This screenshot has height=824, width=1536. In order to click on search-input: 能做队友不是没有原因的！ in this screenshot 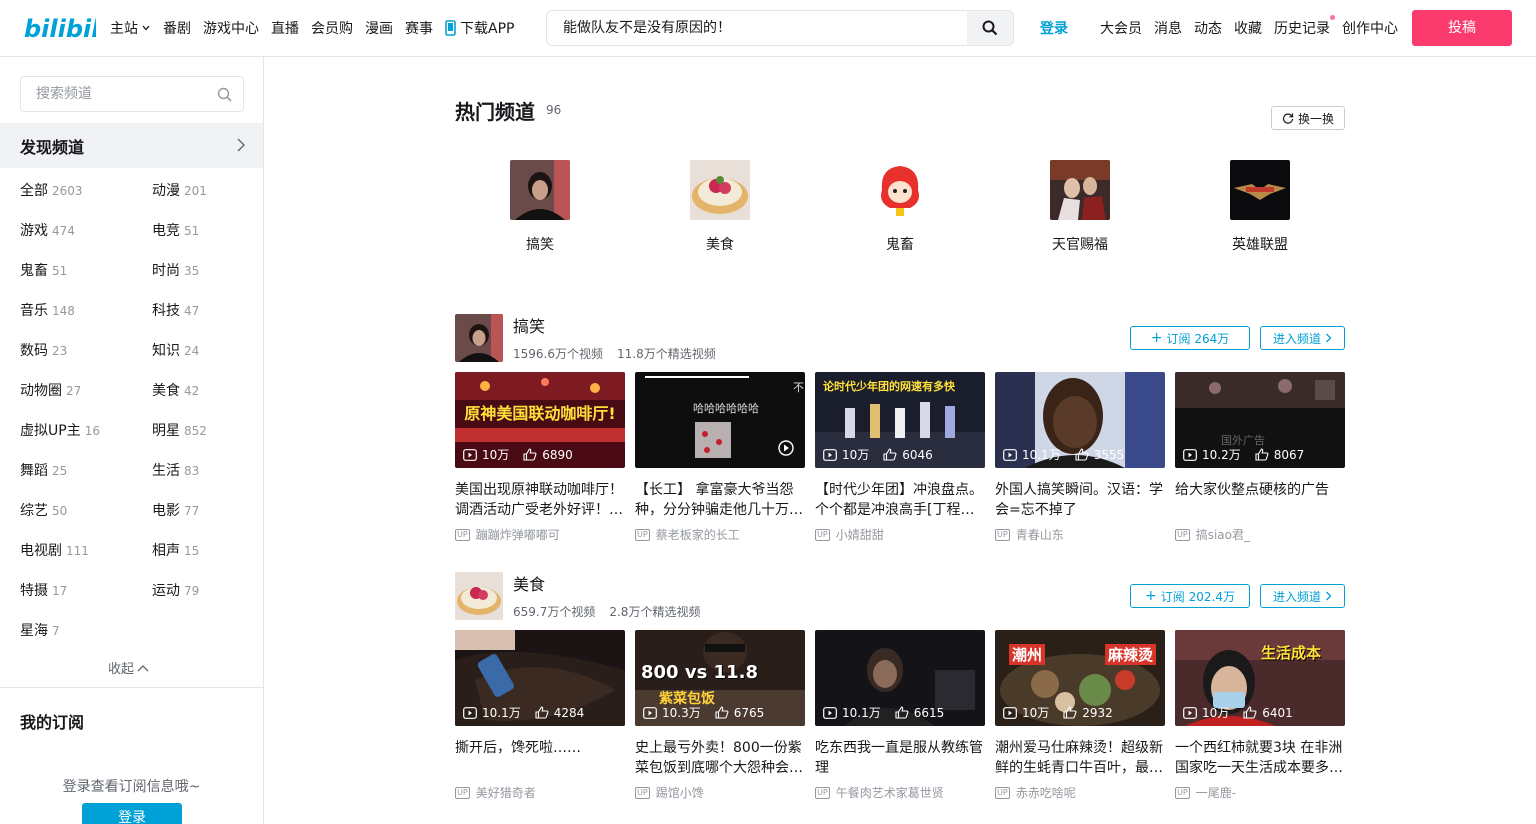, I will do `click(757, 28)`.